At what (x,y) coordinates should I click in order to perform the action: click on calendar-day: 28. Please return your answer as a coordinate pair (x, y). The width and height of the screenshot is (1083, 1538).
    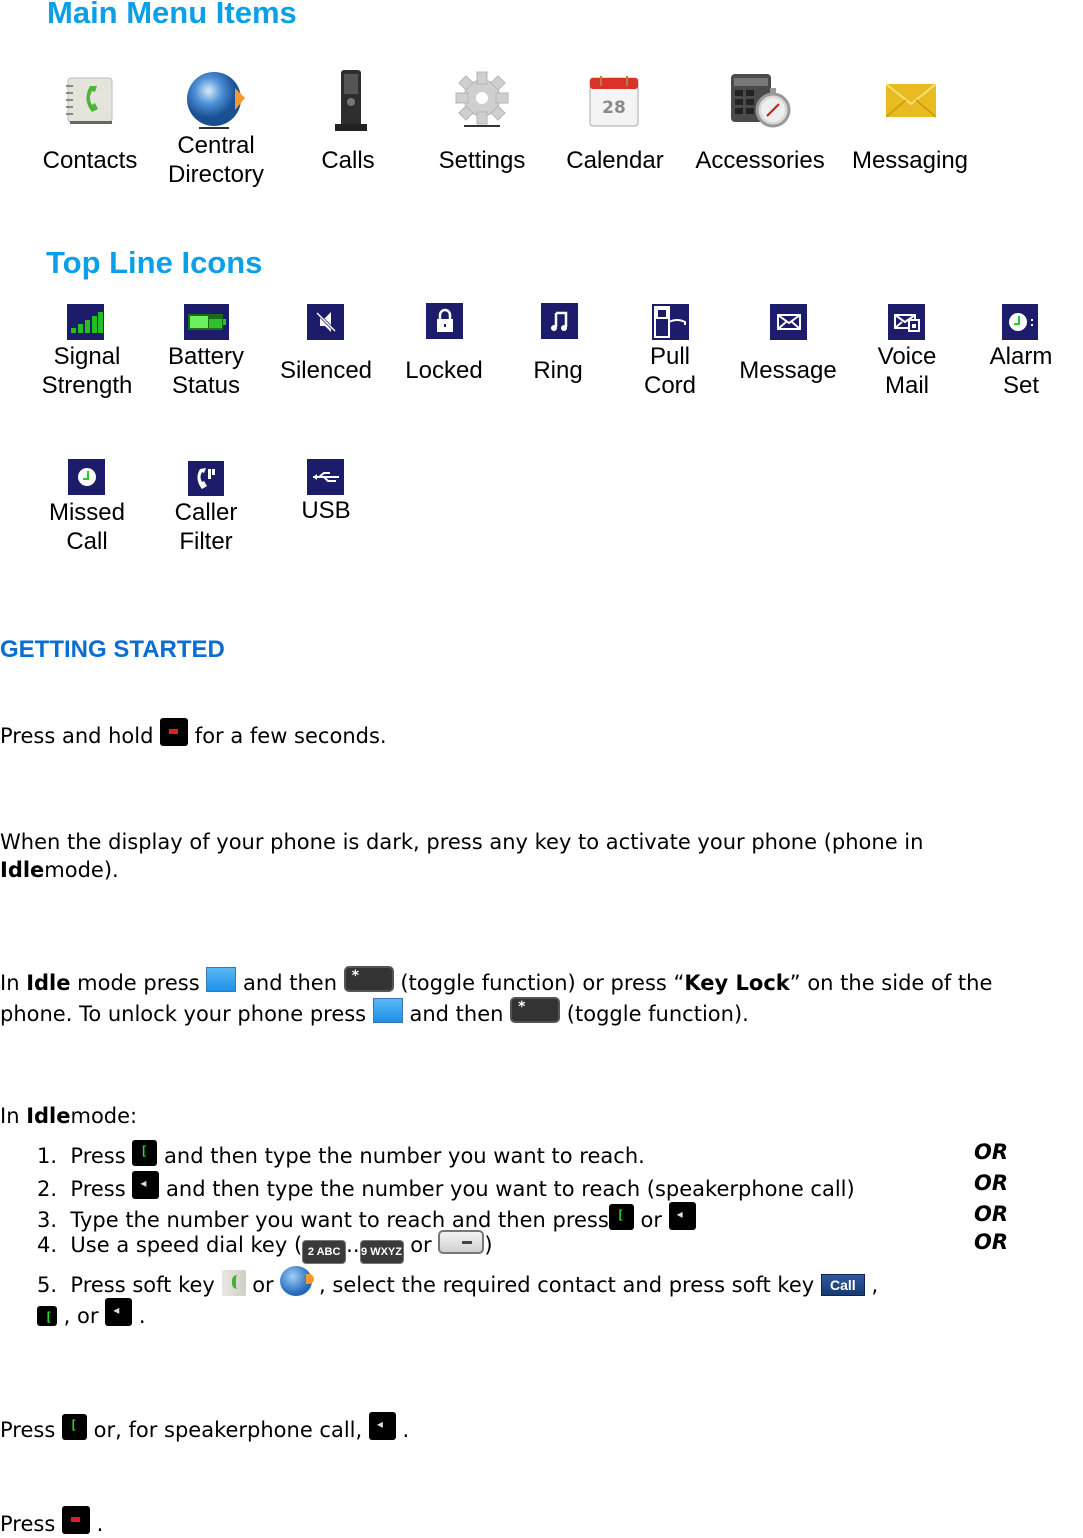
    Looking at the image, I should click on (614, 108).